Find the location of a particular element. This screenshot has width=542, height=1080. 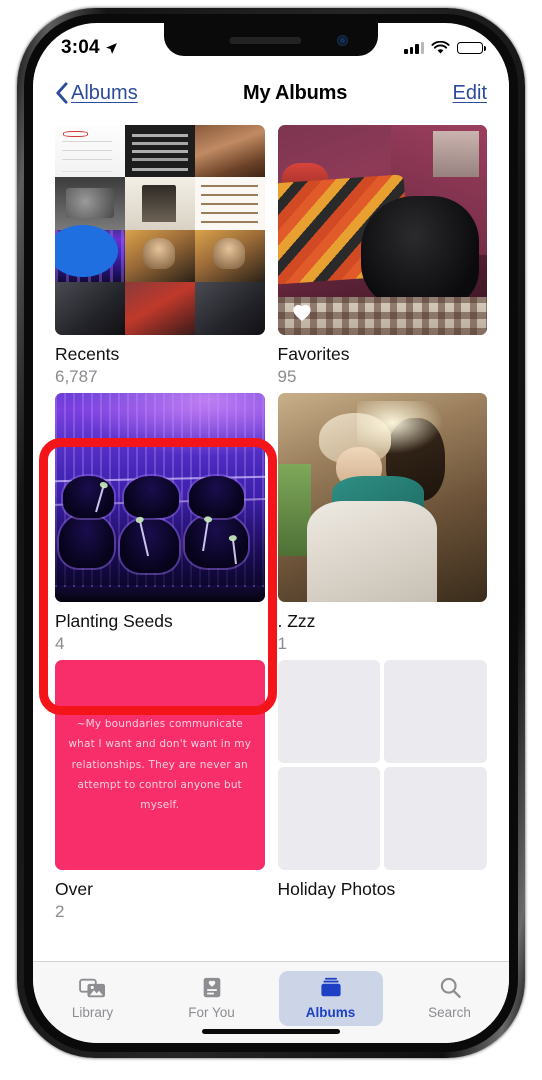

album-title: Over is located at coordinates (74, 888).